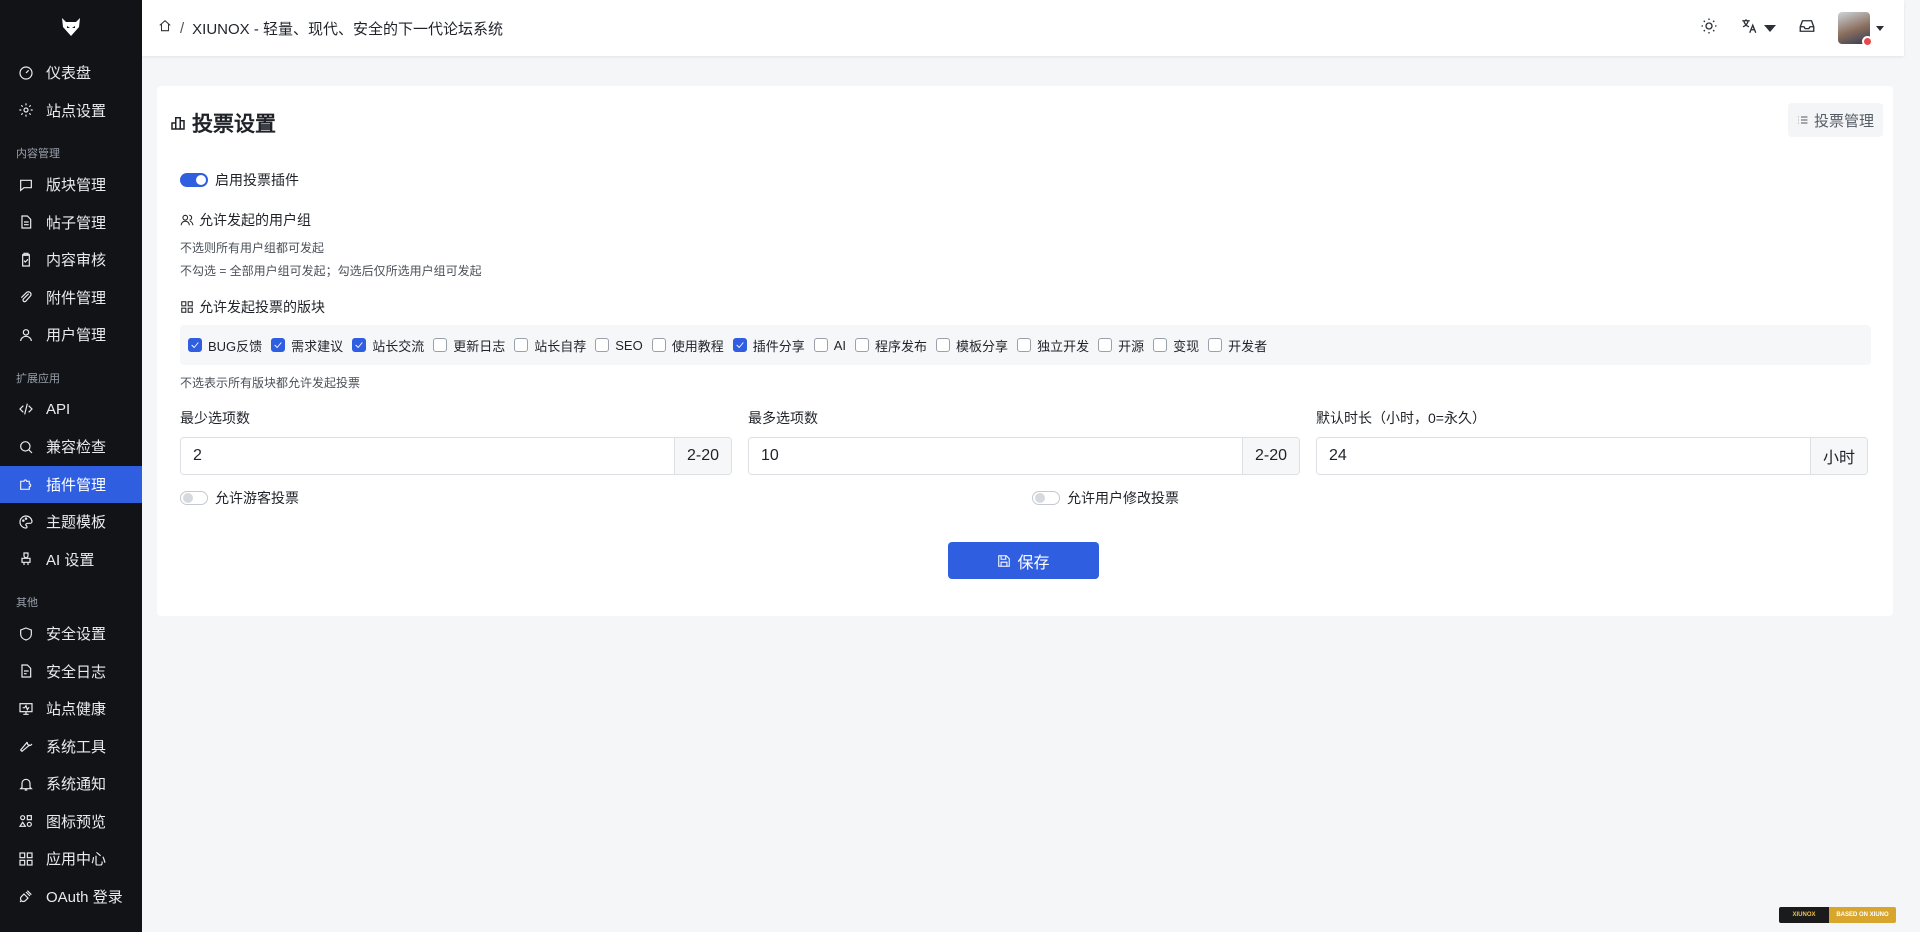 This screenshot has width=1920, height=932. Describe the element at coordinates (1123, 498) in the screenshot. I see `allow-modify-vote-label: 允许用户修改投票` at that location.